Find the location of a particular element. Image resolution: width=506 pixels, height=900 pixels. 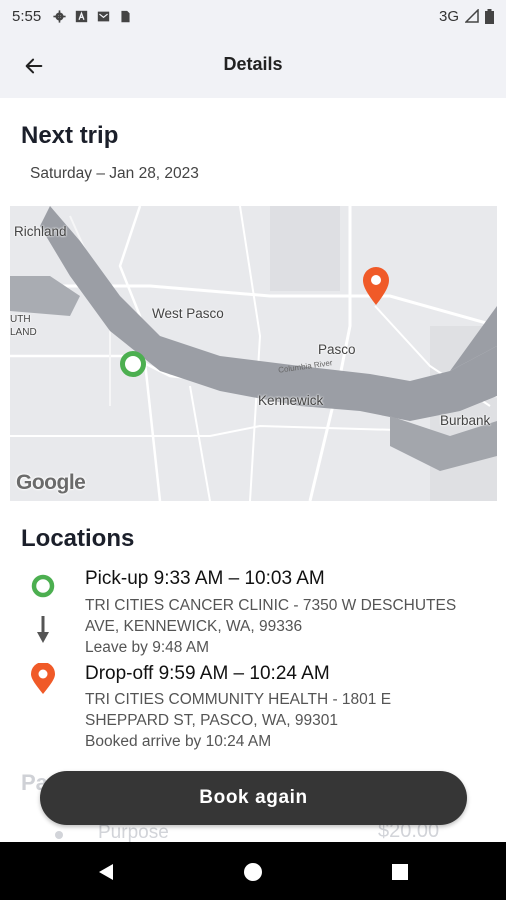

system-nav-bar is located at coordinates (253, 871).